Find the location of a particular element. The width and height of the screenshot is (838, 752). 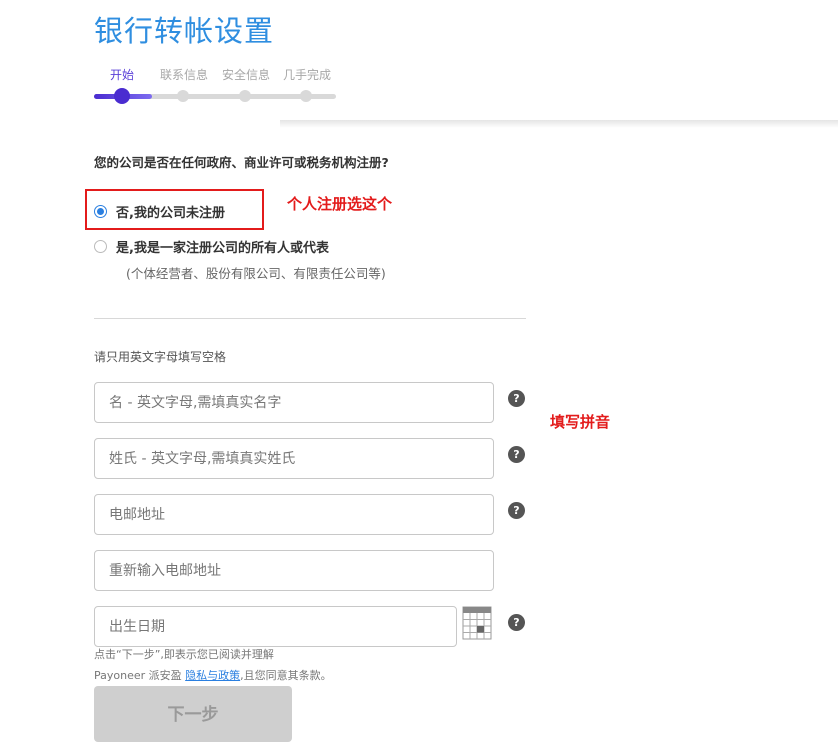

step-security-info: 安全信息 is located at coordinates (246, 75).